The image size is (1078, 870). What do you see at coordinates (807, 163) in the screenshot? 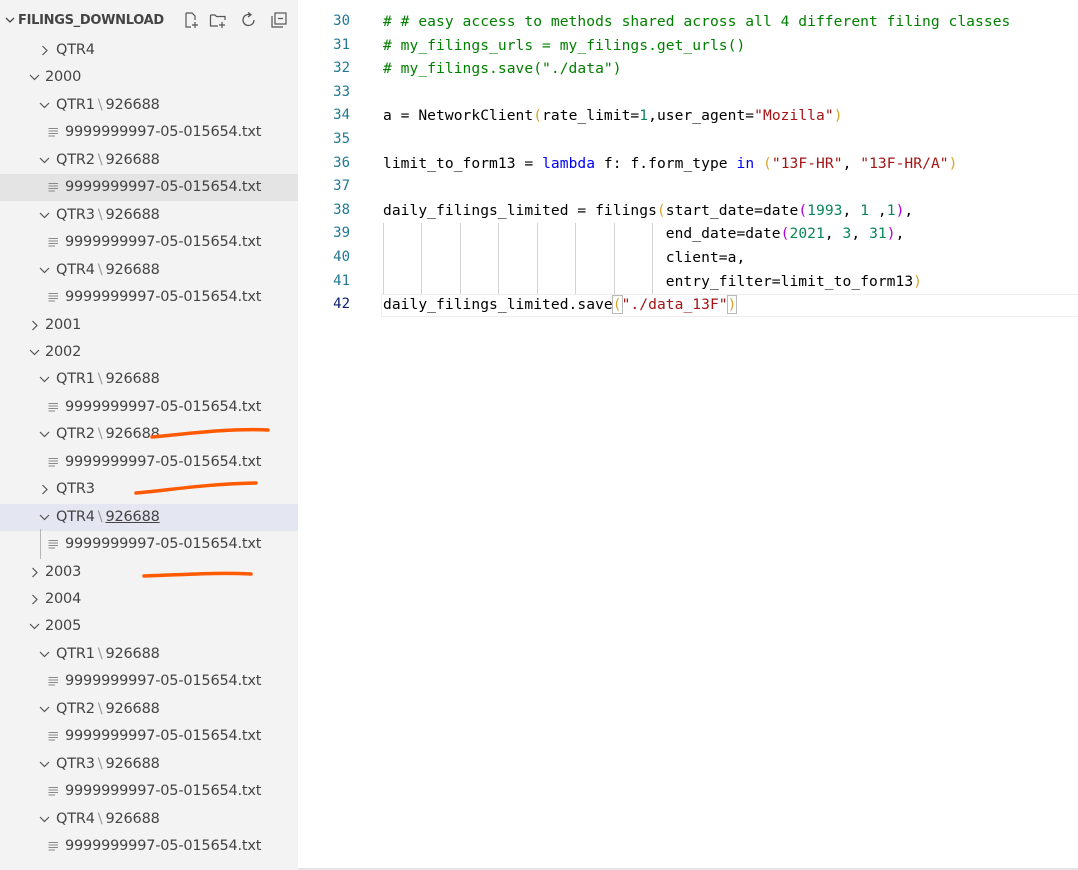
I see `code-token: "13F-HR"` at bounding box center [807, 163].